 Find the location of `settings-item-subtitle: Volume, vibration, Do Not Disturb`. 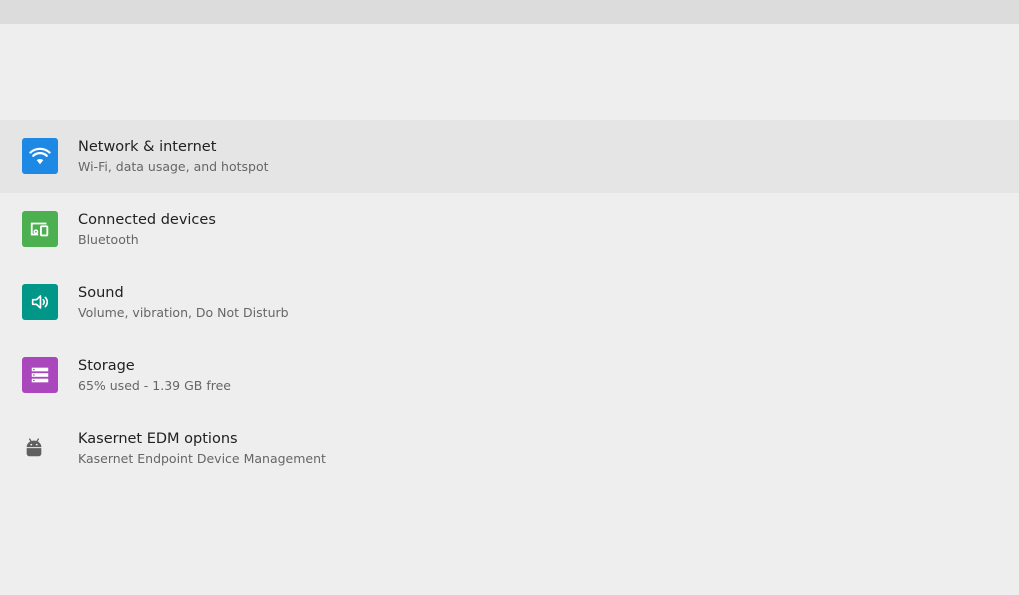

settings-item-subtitle: Volume, vibration, Do Not Disturb is located at coordinates (183, 312).